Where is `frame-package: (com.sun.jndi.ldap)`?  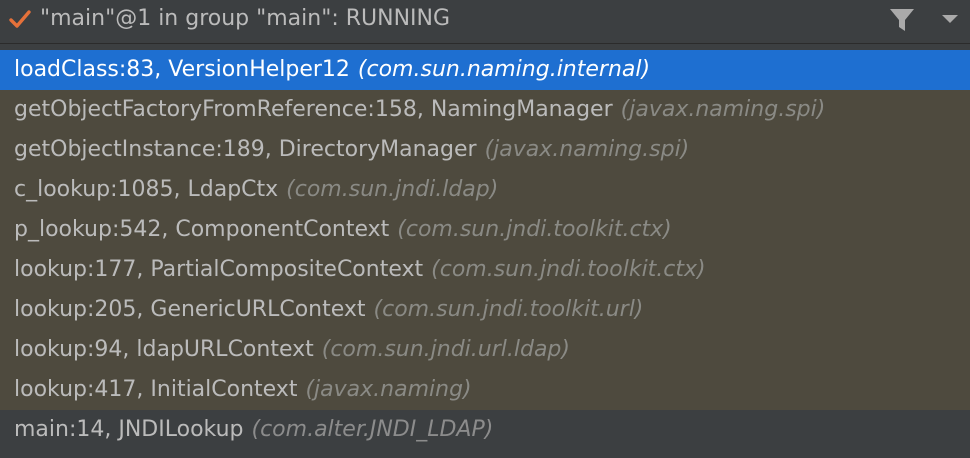 frame-package: (com.sun.jndi.ldap) is located at coordinates (392, 189).